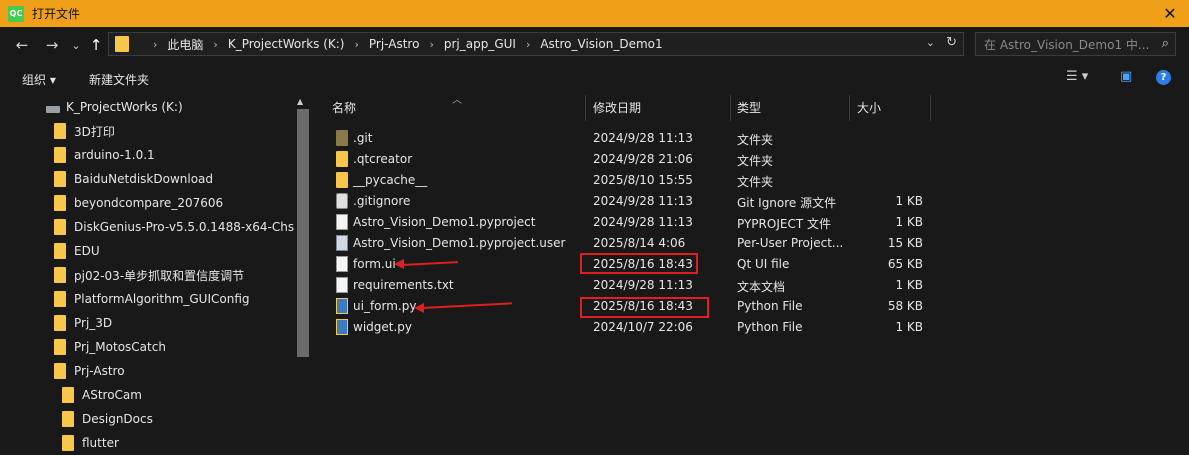 The width and height of the screenshot is (1189, 455). What do you see at coordinates (761, 287) in the screenshot?
I see `file-type: 文本文档` at bounding box center [761, 287].